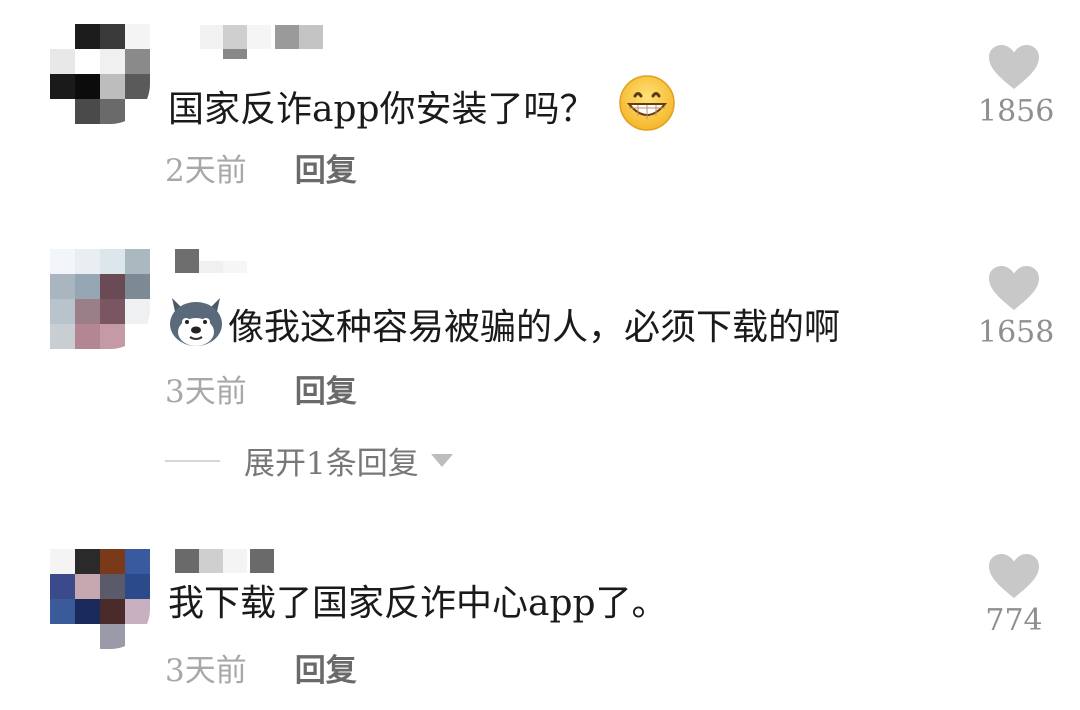 The width and height of the screenshot is (1080, 710). I want to click on comment-text-content: 我下载了国家反诈中心app了。, so click(418, 603).